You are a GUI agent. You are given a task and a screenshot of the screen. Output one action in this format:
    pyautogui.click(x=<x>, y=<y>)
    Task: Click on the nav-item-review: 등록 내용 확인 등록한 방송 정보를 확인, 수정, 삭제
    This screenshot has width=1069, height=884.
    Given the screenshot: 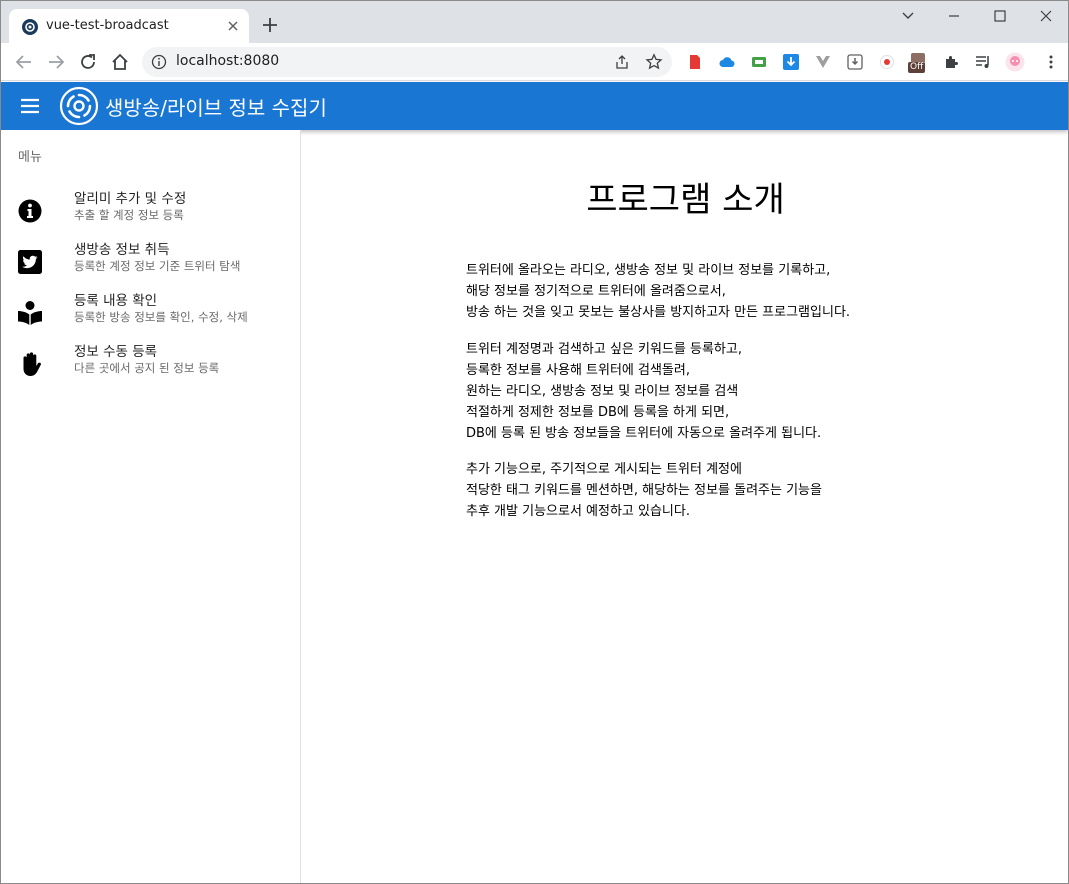 What is the action you would take?
    pyautogui.click(x=151, y=312)
    